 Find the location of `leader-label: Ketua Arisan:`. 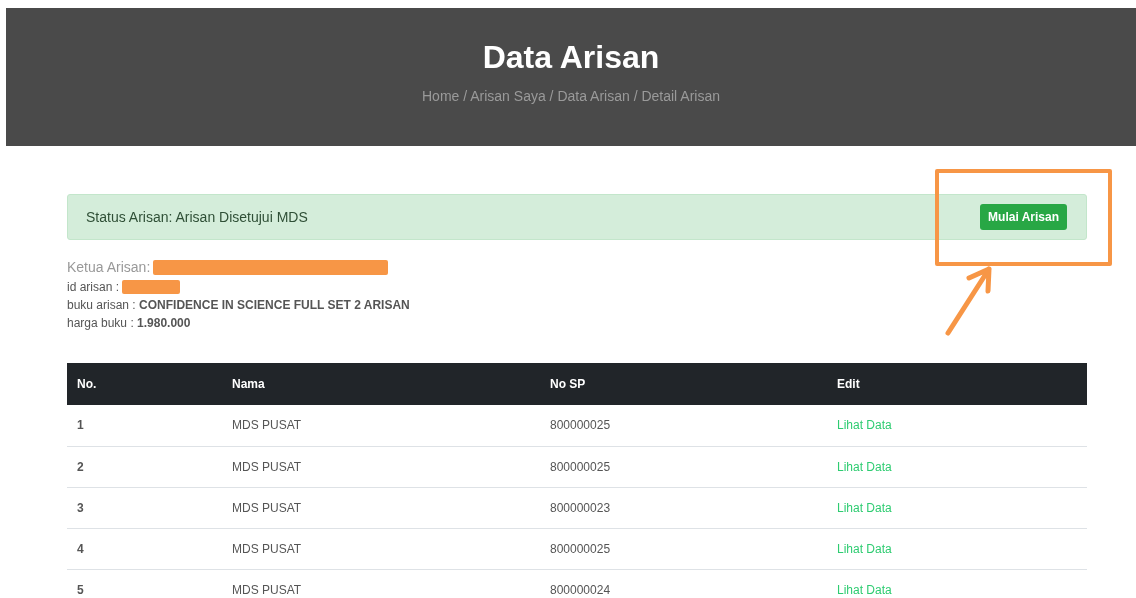

leader-label: Ketua Arisan: is located at coordinates (109, 267).